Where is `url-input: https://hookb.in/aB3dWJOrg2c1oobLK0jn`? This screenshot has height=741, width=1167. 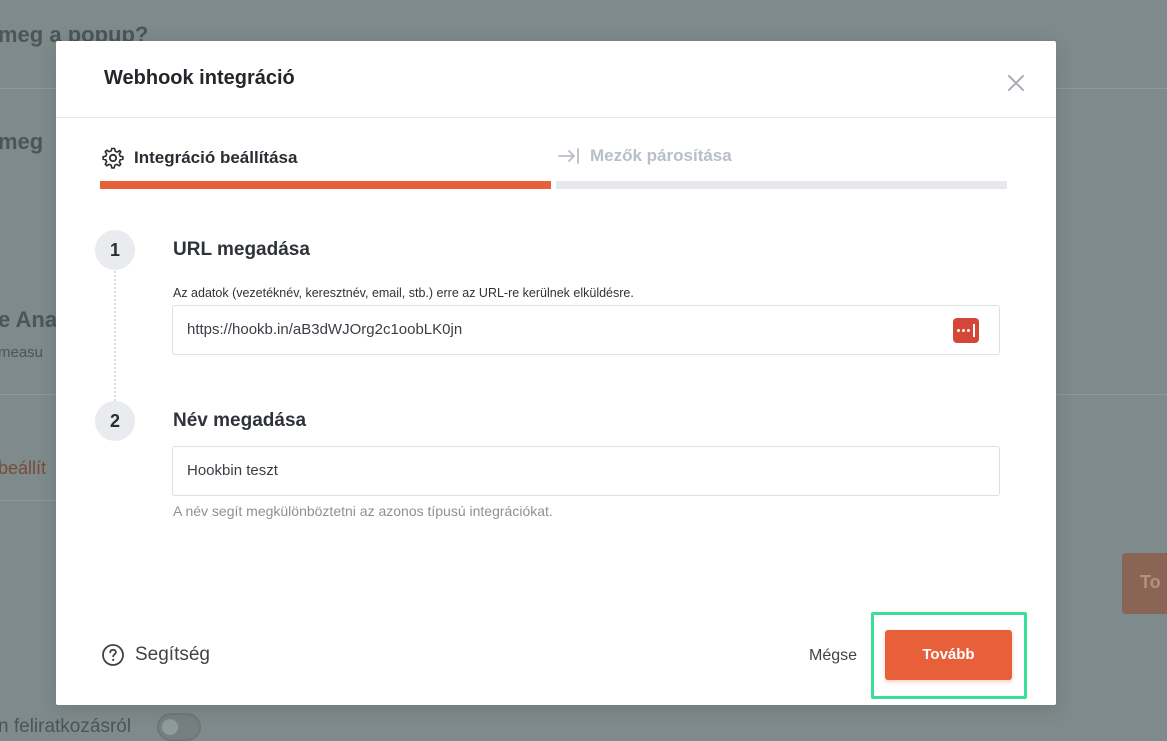
url-input: https://hookb.in/aB3dWJOrg2c1oobLK0jn is located at coordinates (586, 330).